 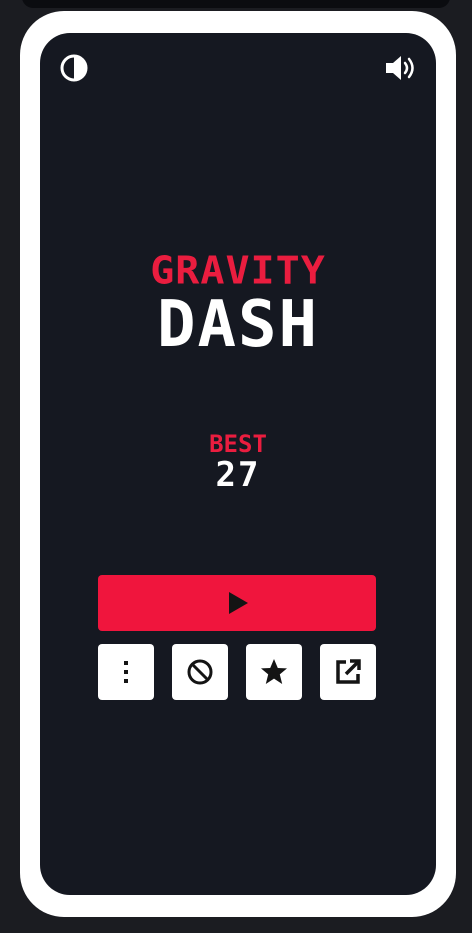 What do you see at coordinates (238, 444) in the screenshot?
I see `best-score-label: BEST` at bounding box center [238, 444].